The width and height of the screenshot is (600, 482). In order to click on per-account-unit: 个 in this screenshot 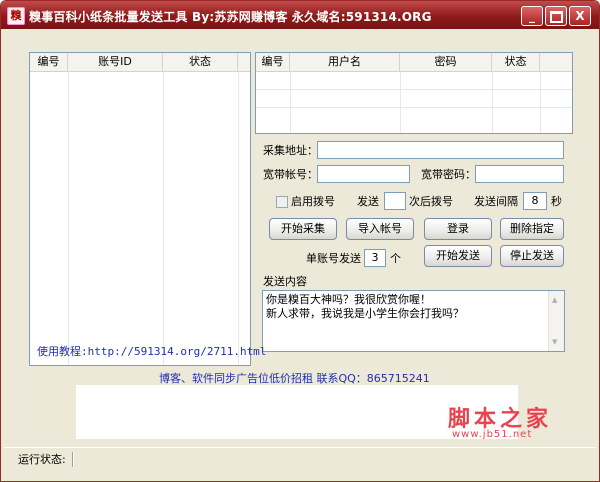, I will do `click(395, 258)`.